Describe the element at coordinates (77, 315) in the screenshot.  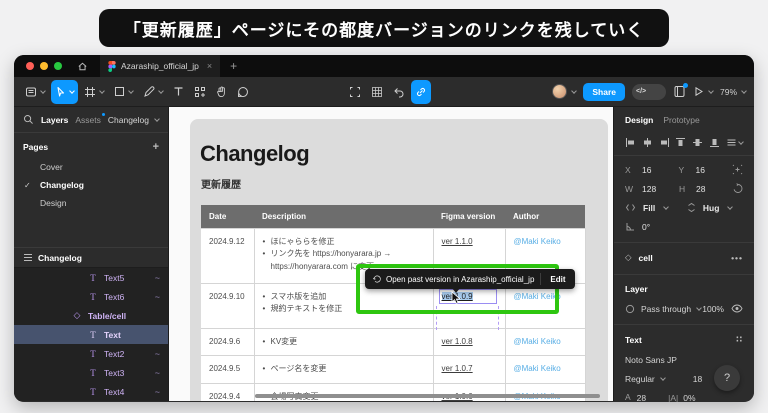
I see `component-instance-icon: ◇` at that location.